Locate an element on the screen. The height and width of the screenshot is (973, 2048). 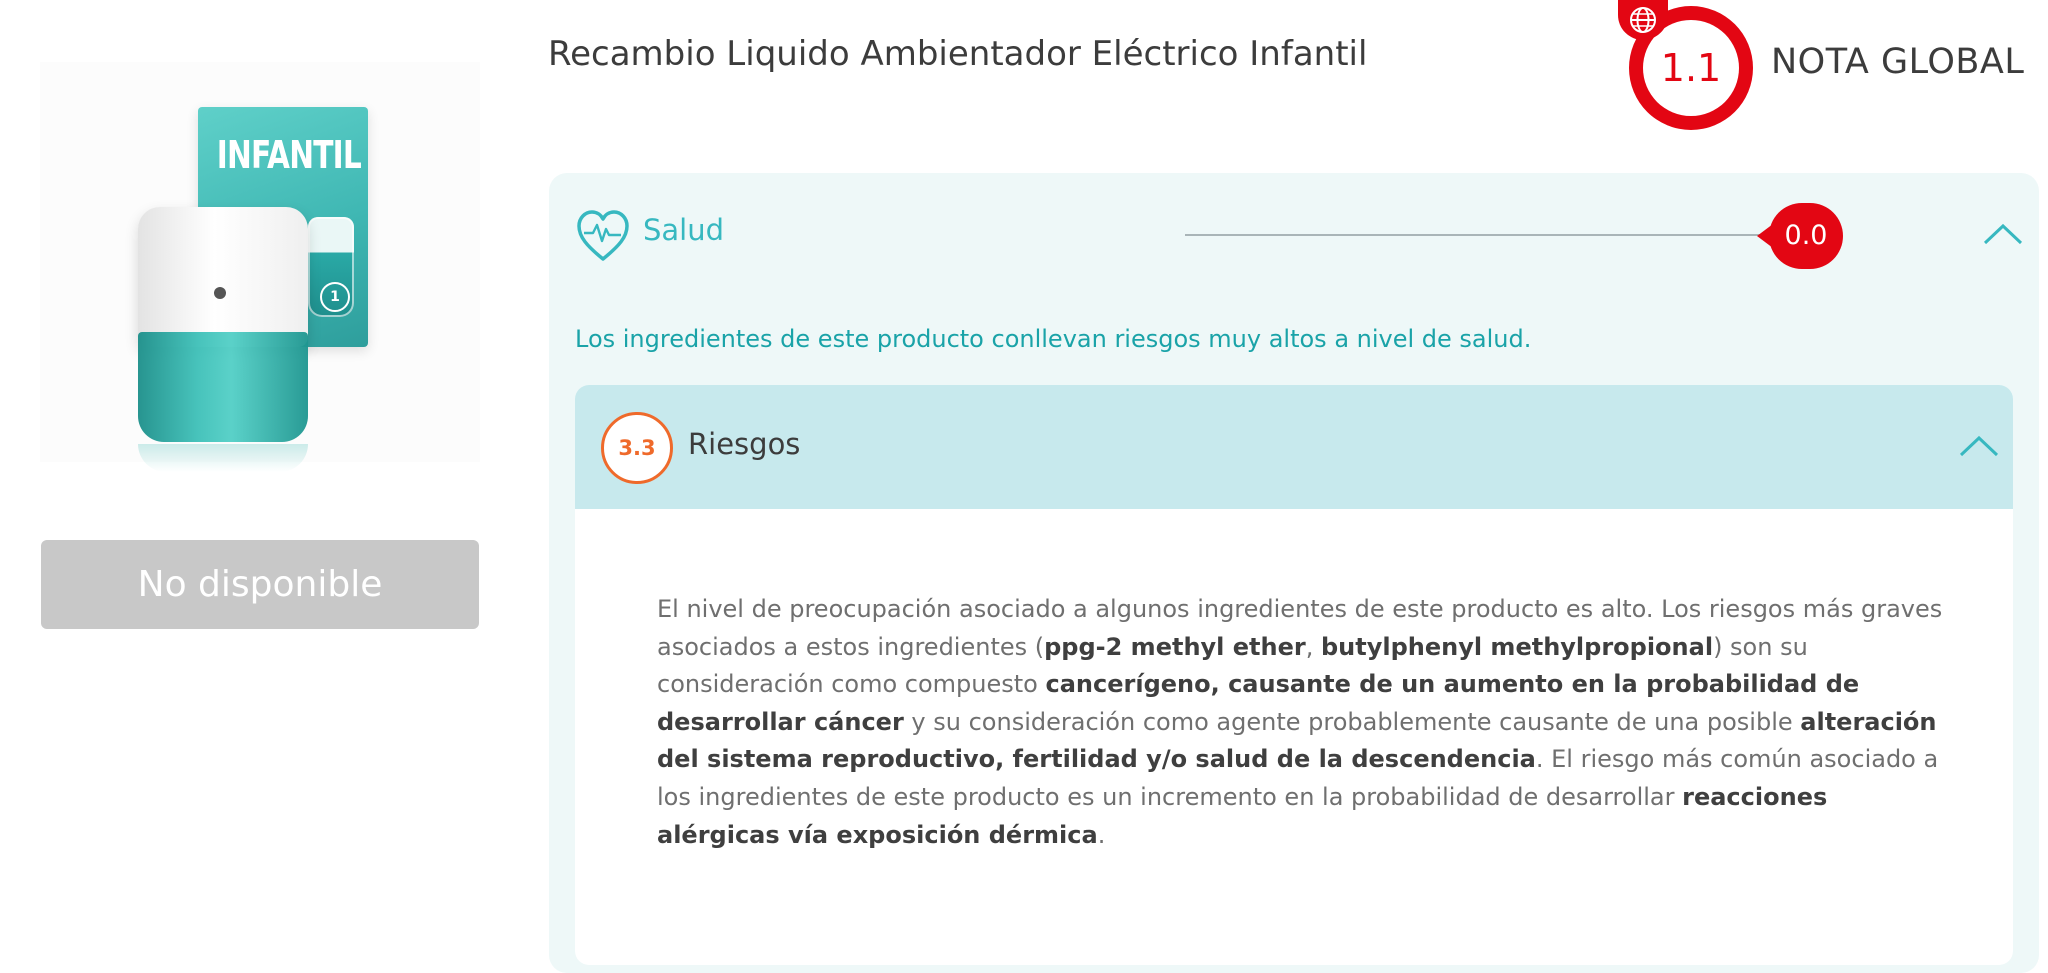
health-score-track is located at coordinates (1485, 235).